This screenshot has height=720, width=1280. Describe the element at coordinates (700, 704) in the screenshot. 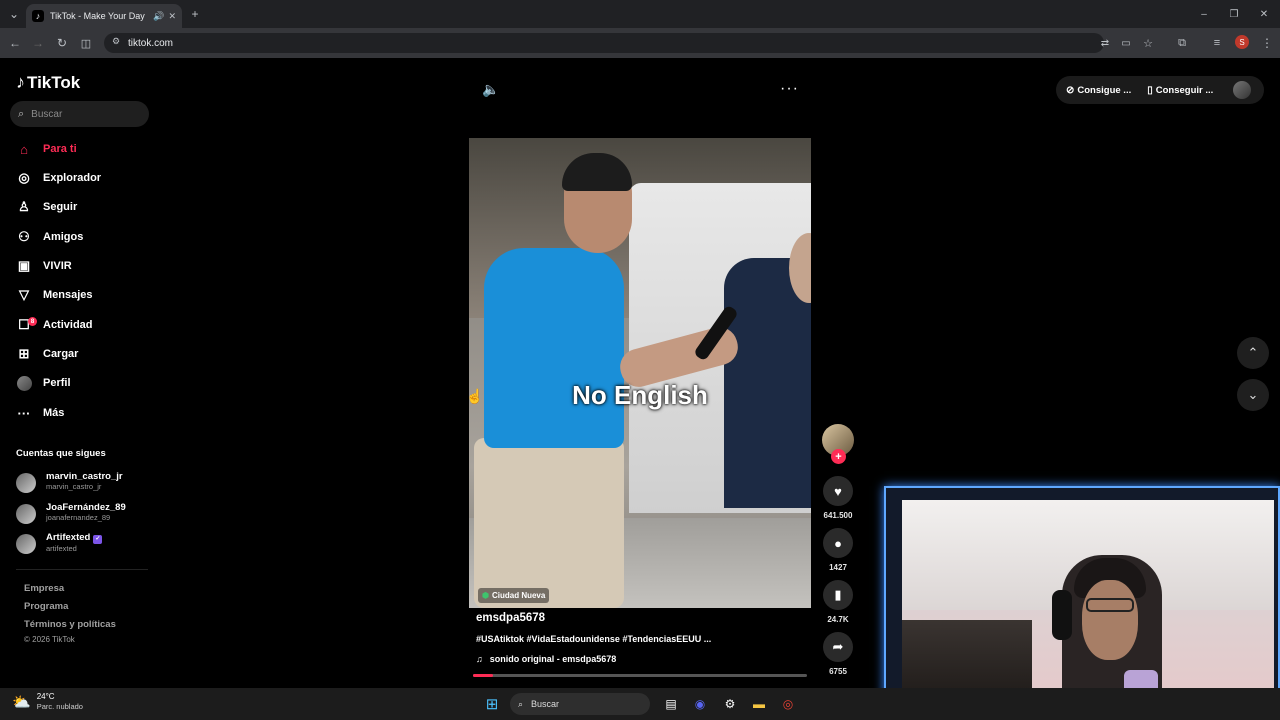

I see `discord-icon: ◉` at that location.